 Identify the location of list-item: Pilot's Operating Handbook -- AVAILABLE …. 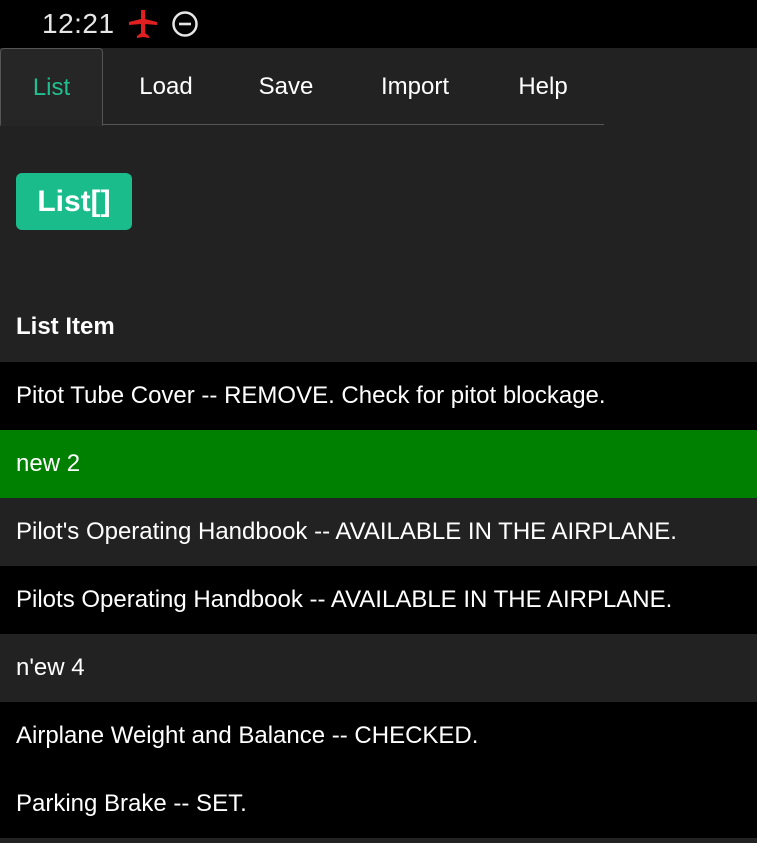
(378, 532).